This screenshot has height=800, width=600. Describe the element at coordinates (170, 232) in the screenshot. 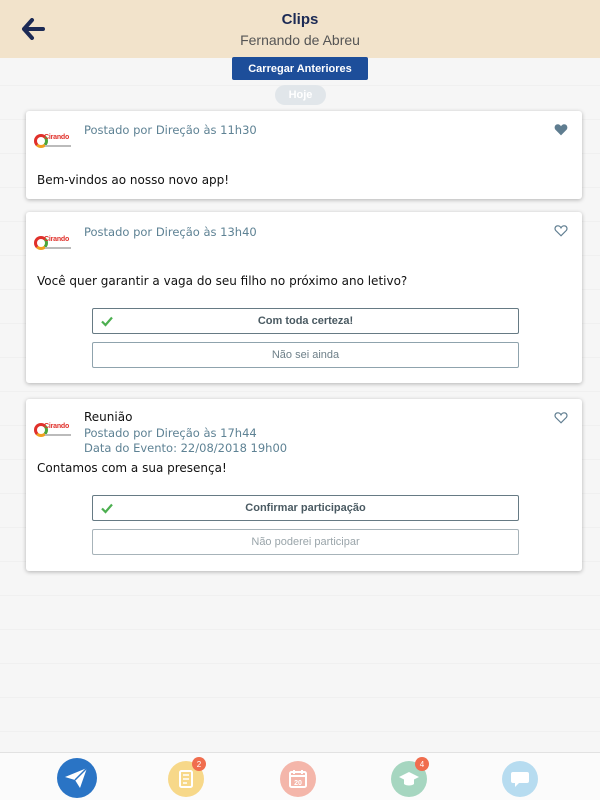

I see `post-meta: Postado por Direção às 13h40` at that location.